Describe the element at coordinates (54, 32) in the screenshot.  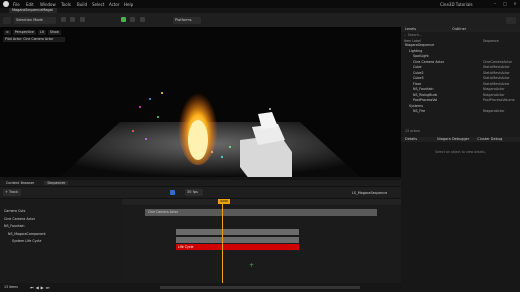
I see `show-button: Show` at that location.